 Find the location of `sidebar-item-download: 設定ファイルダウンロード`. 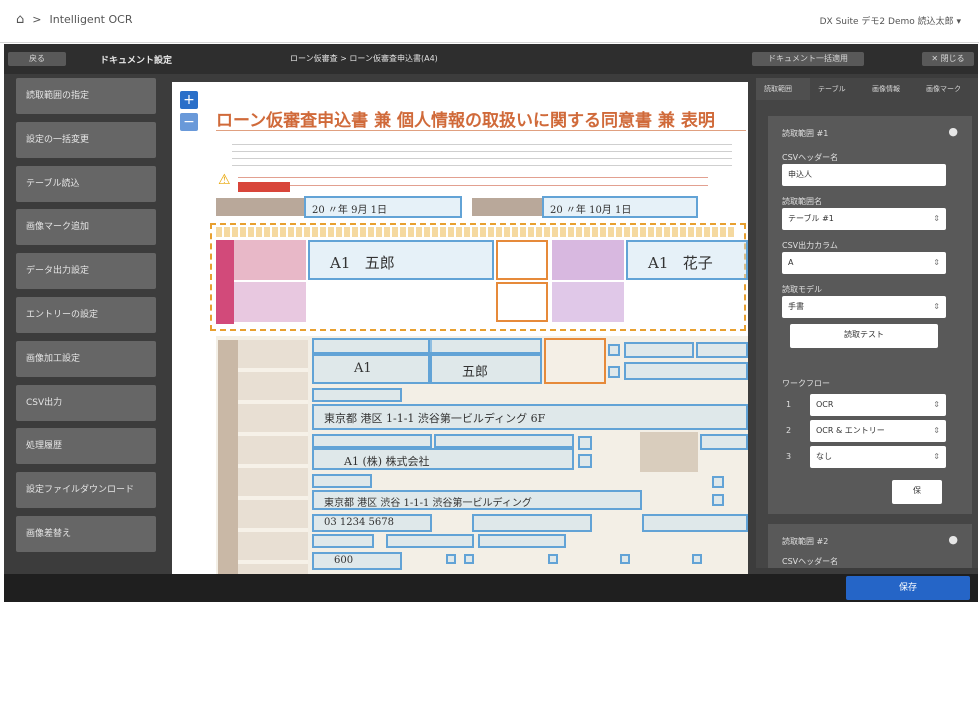

sidebar-item-download: 設定ファイルダウンロード is located at coordinates (86, 490).